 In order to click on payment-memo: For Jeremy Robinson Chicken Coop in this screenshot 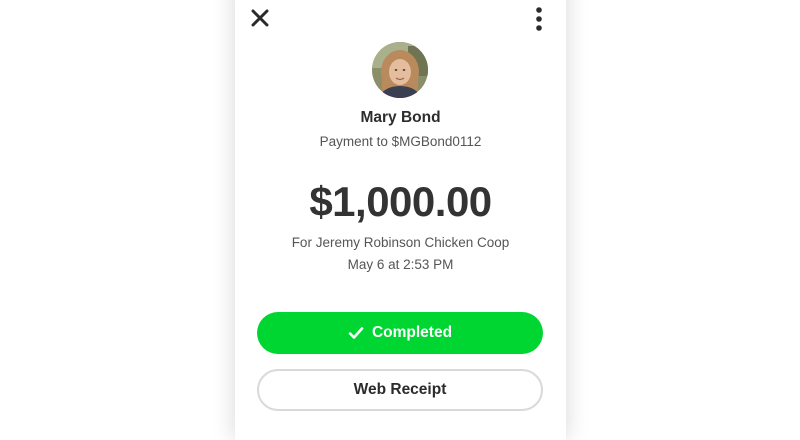, I will do `click(400, 242)`.